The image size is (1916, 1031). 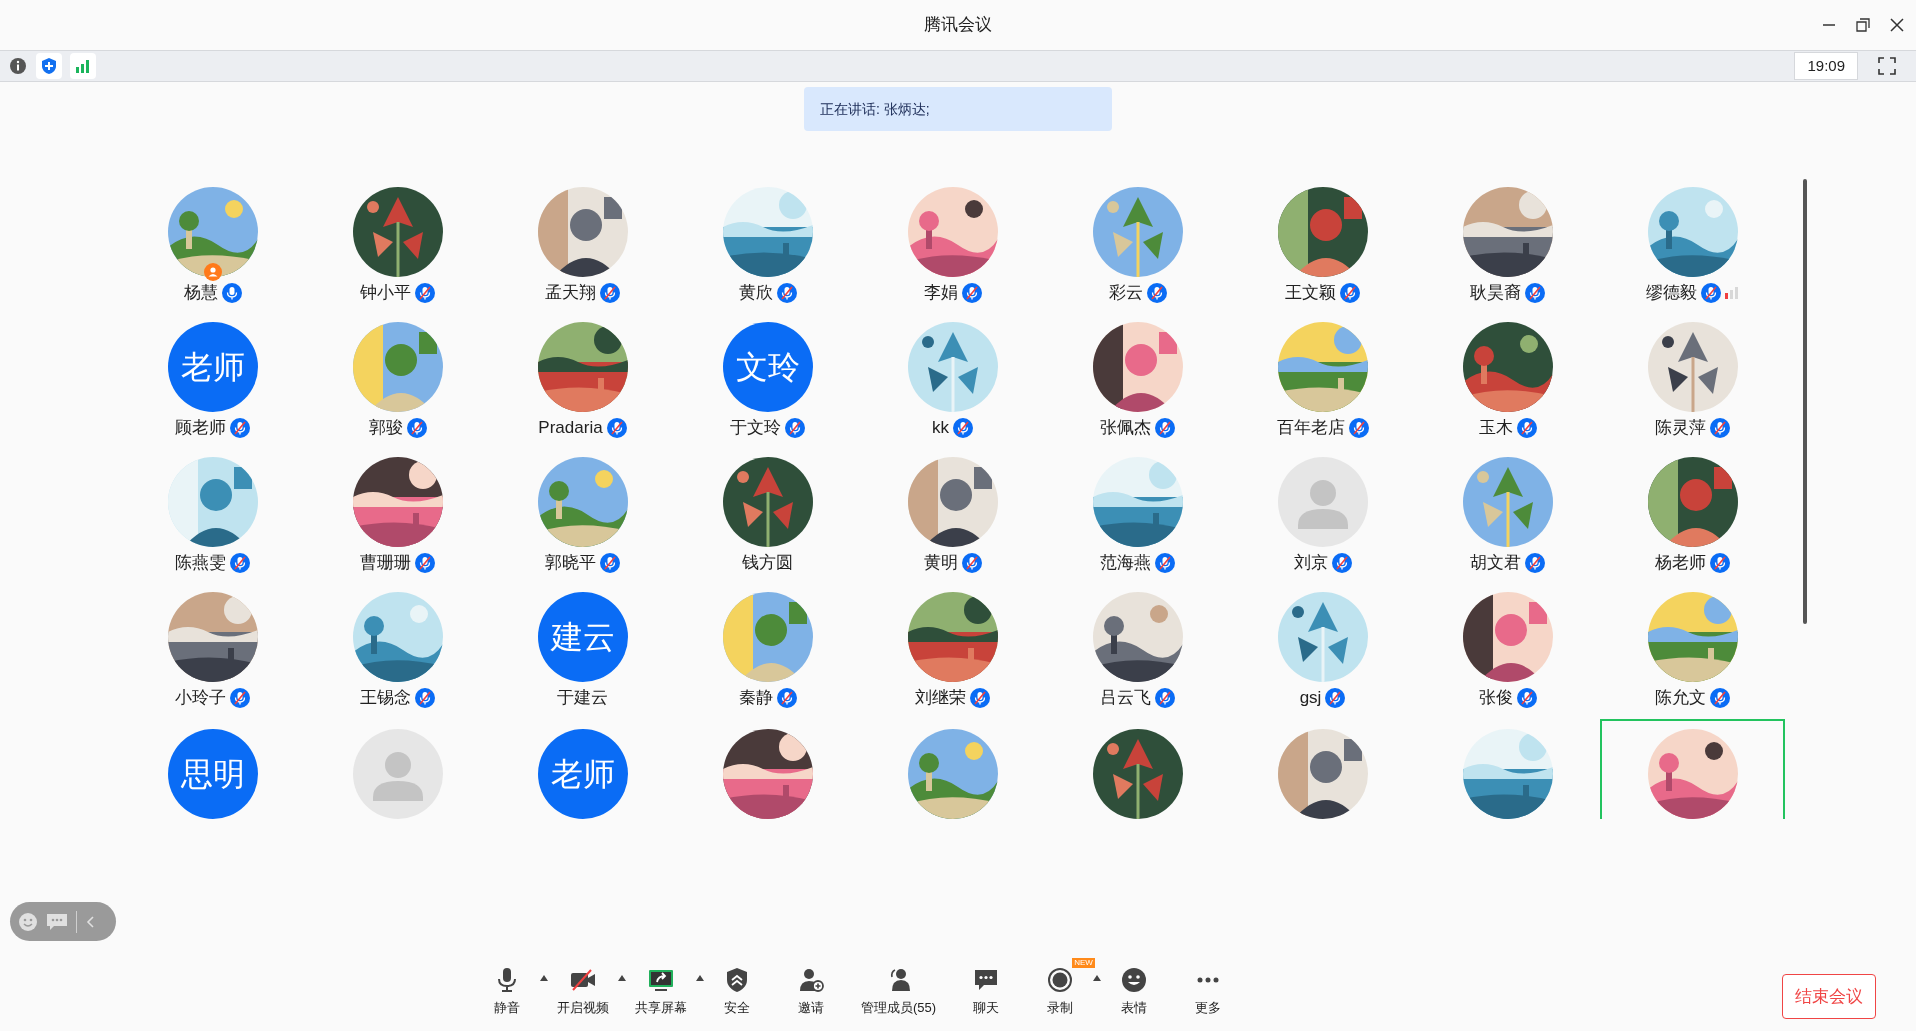 I want to click on toolbar-button: 共享屏幕, so click(x=661, y=992).